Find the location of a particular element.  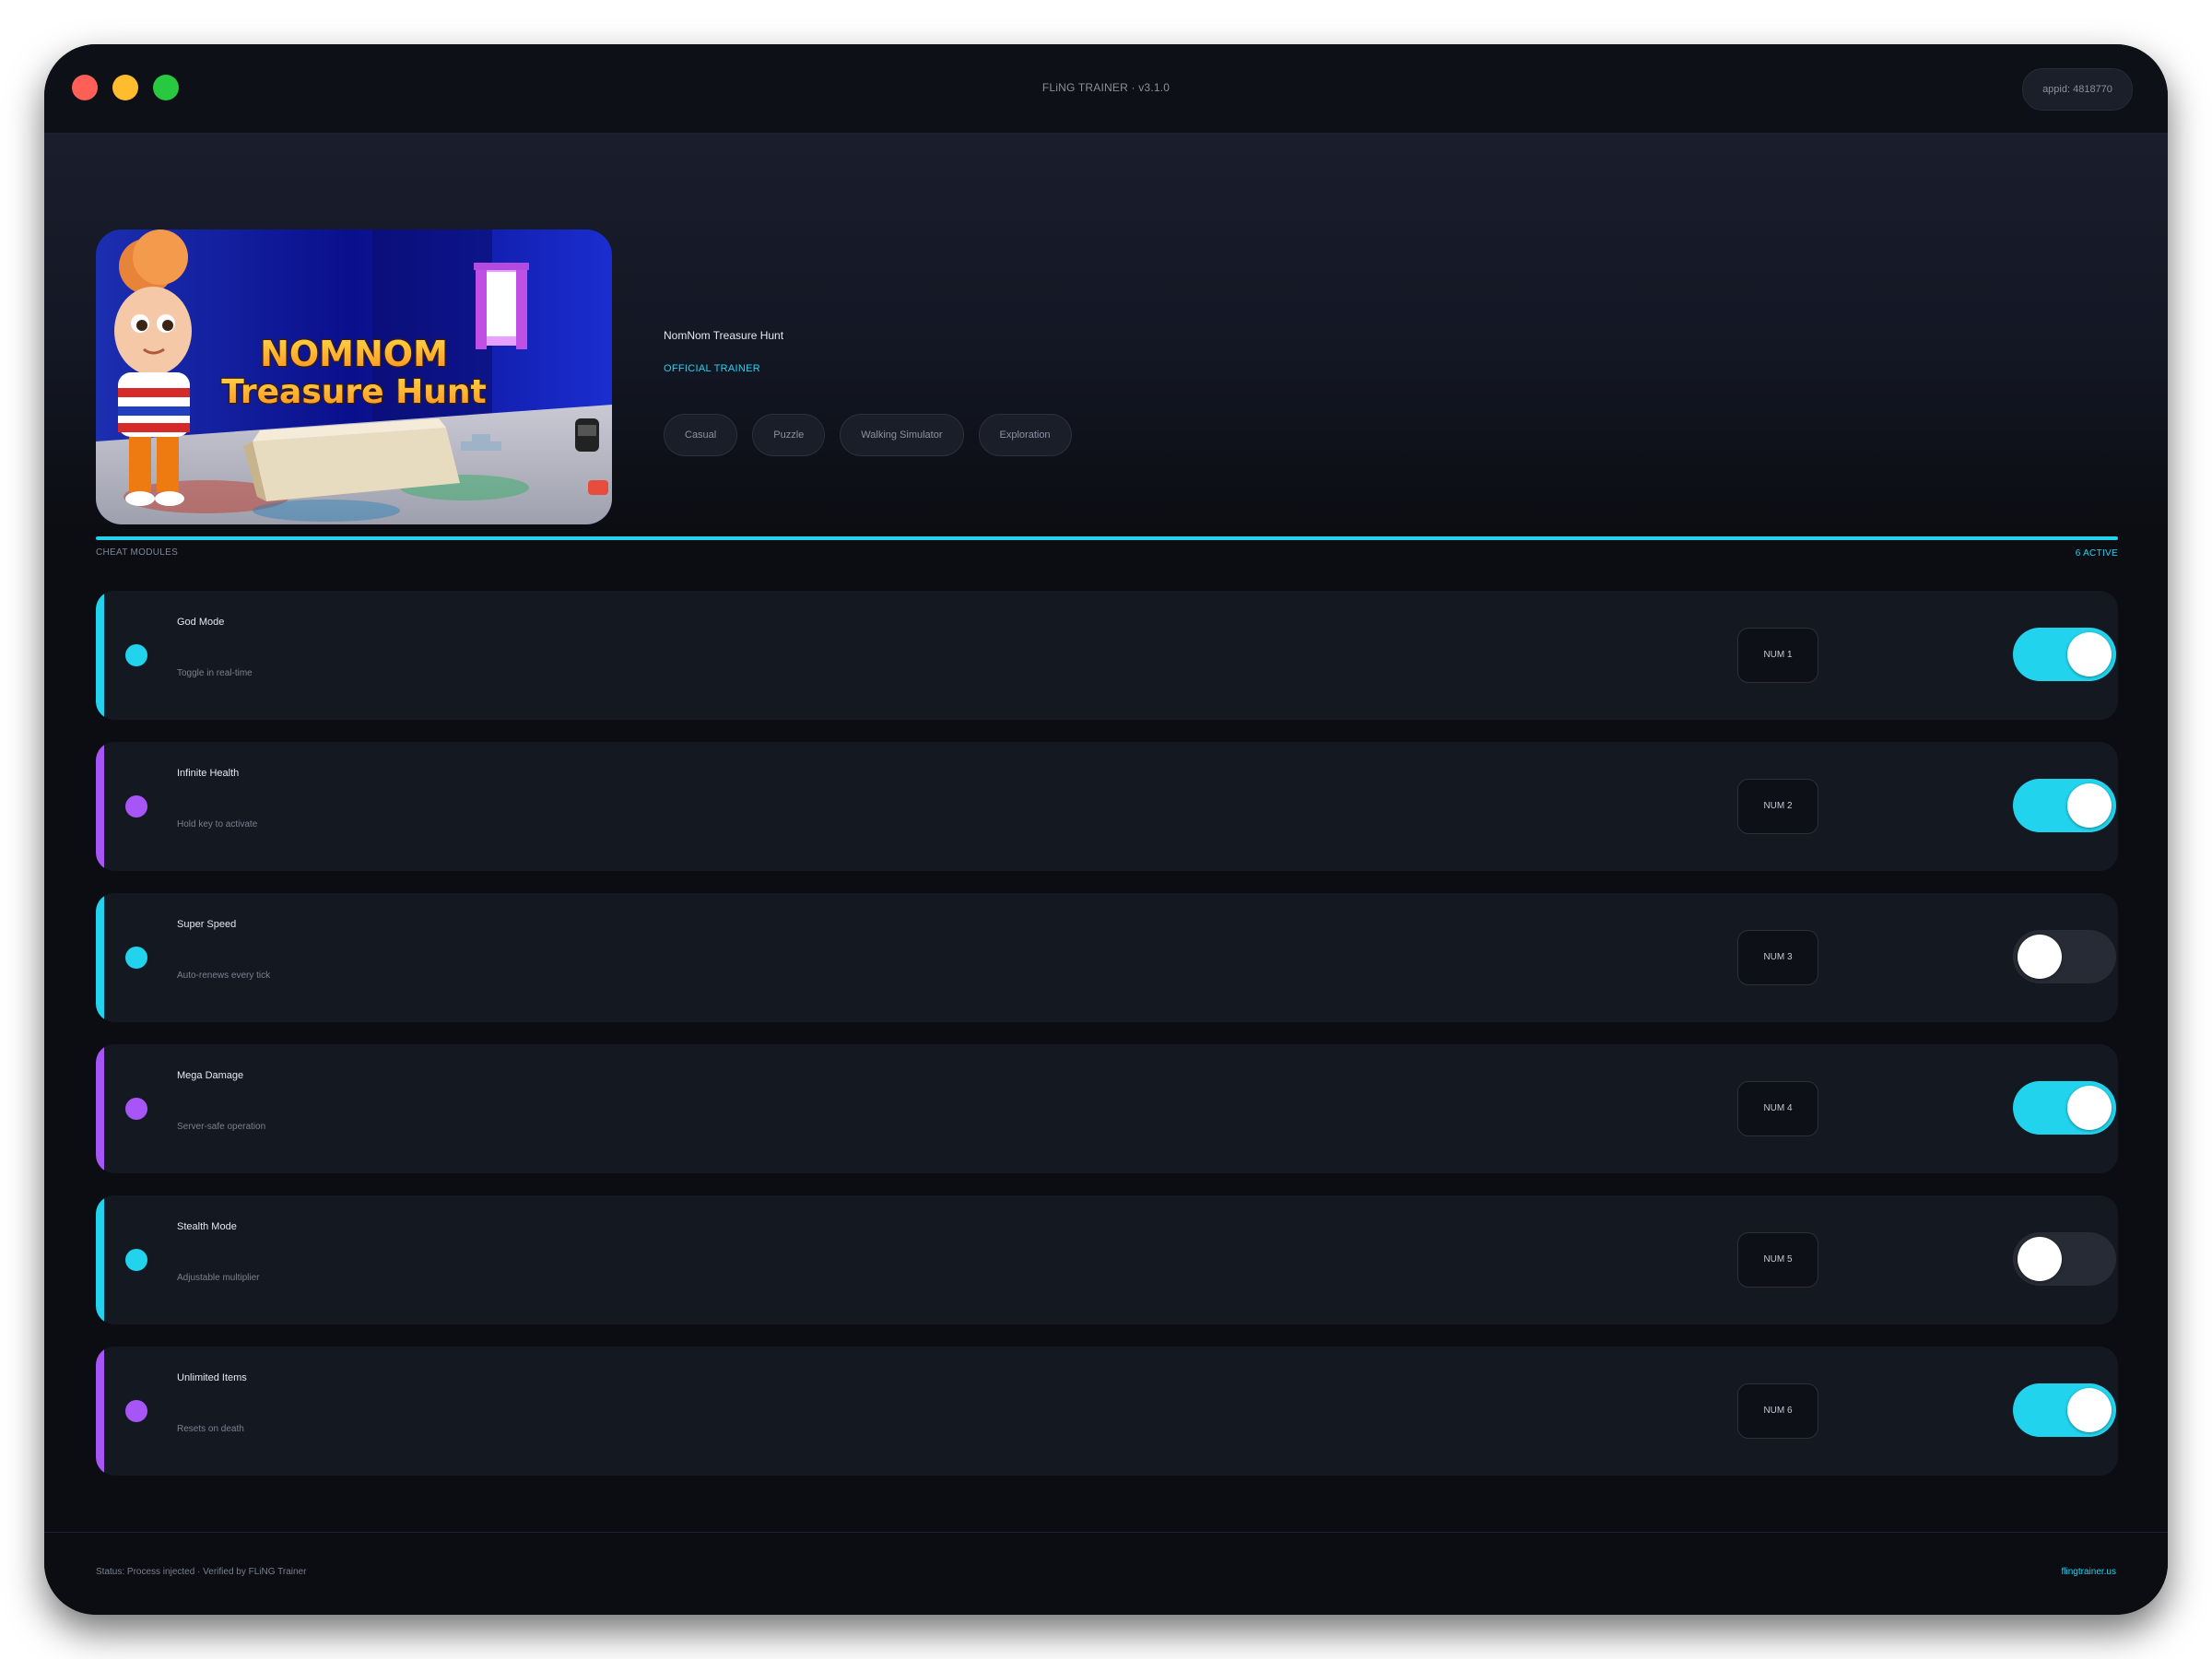

title-bar: FLiNG TRAINER · v3.1.0 appid: 4818770 is located at coordinates (1106, 89).